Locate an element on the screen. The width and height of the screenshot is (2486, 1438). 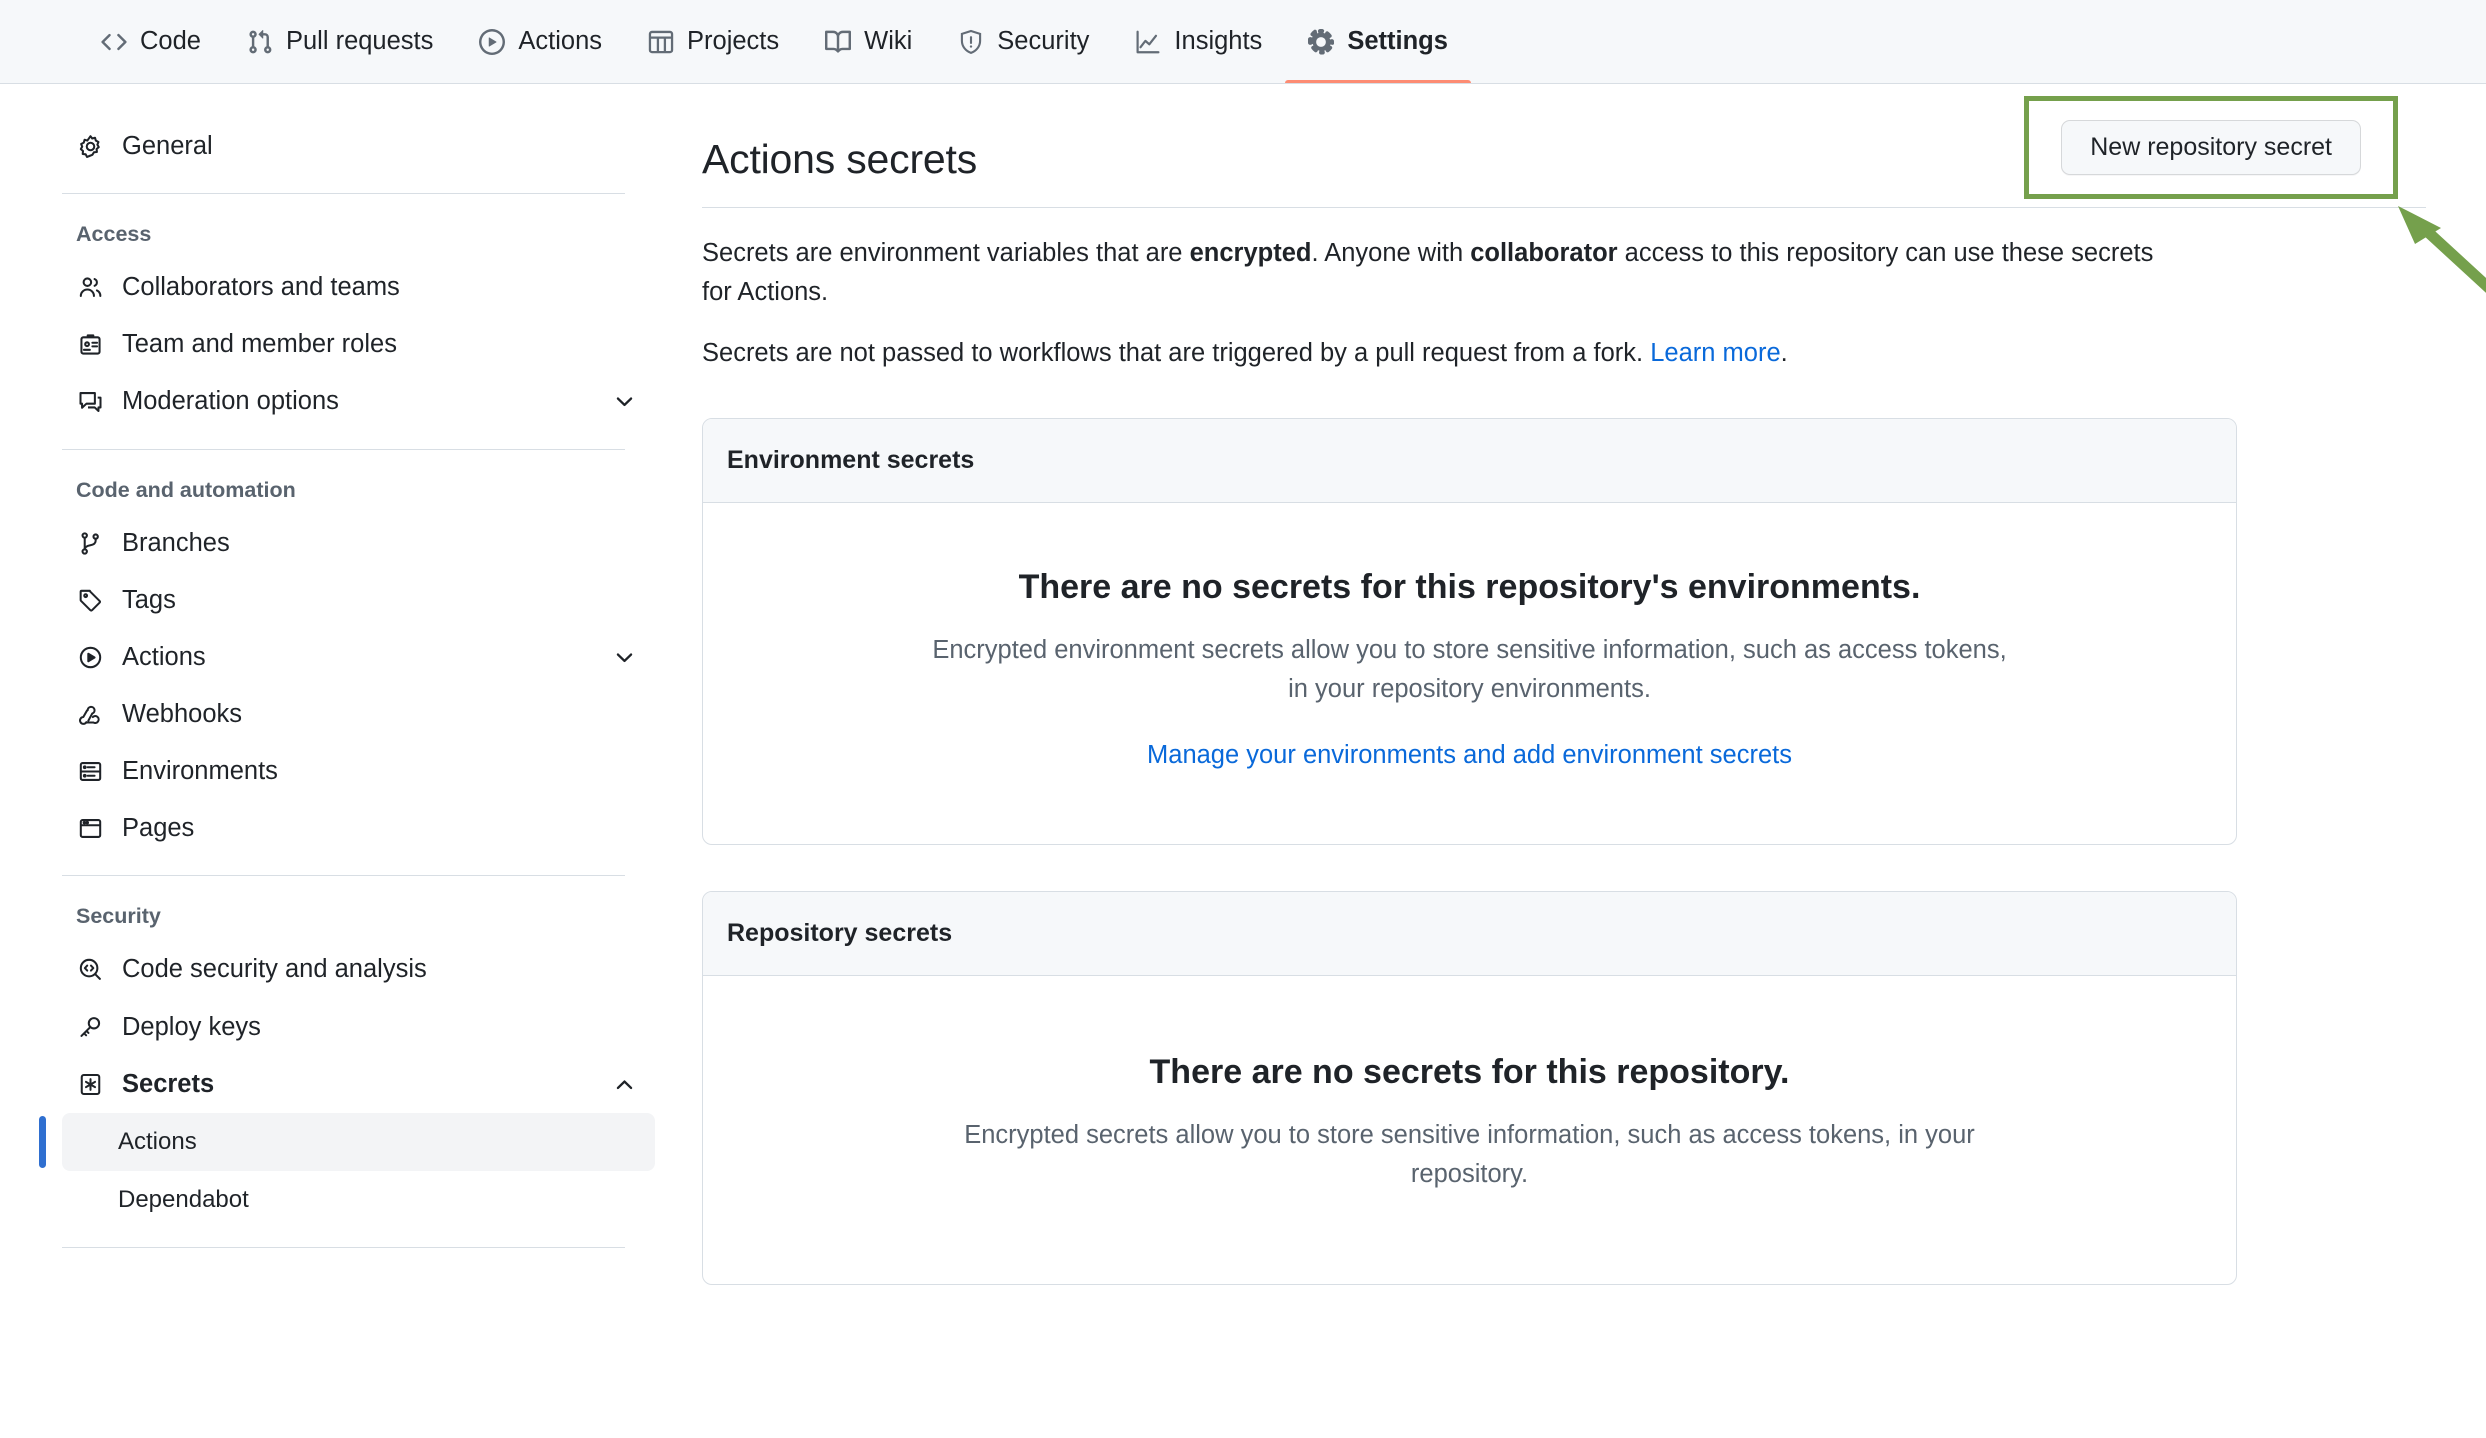
id-badge-icon is located at coordinates (90, 344).